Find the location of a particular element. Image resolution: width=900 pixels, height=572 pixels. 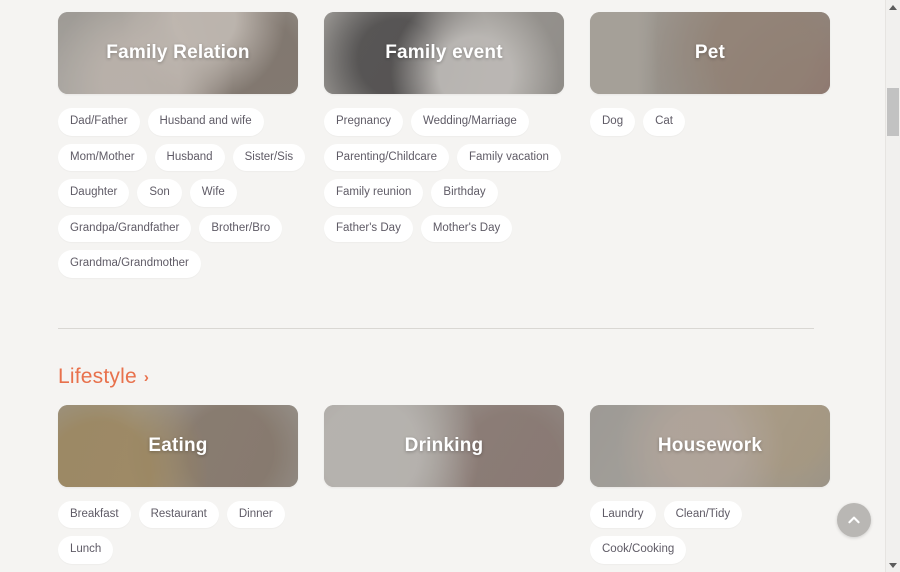

tag-item: Parenting/Childcare is located at coordinates (387, 157).